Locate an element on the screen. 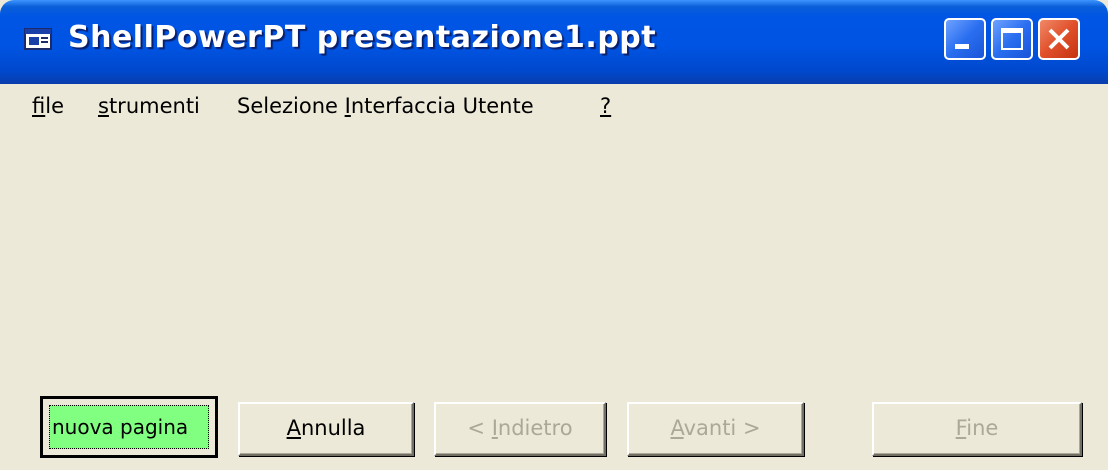  new-page-button-label: nuova pagina is located at coordinates (129, 427).